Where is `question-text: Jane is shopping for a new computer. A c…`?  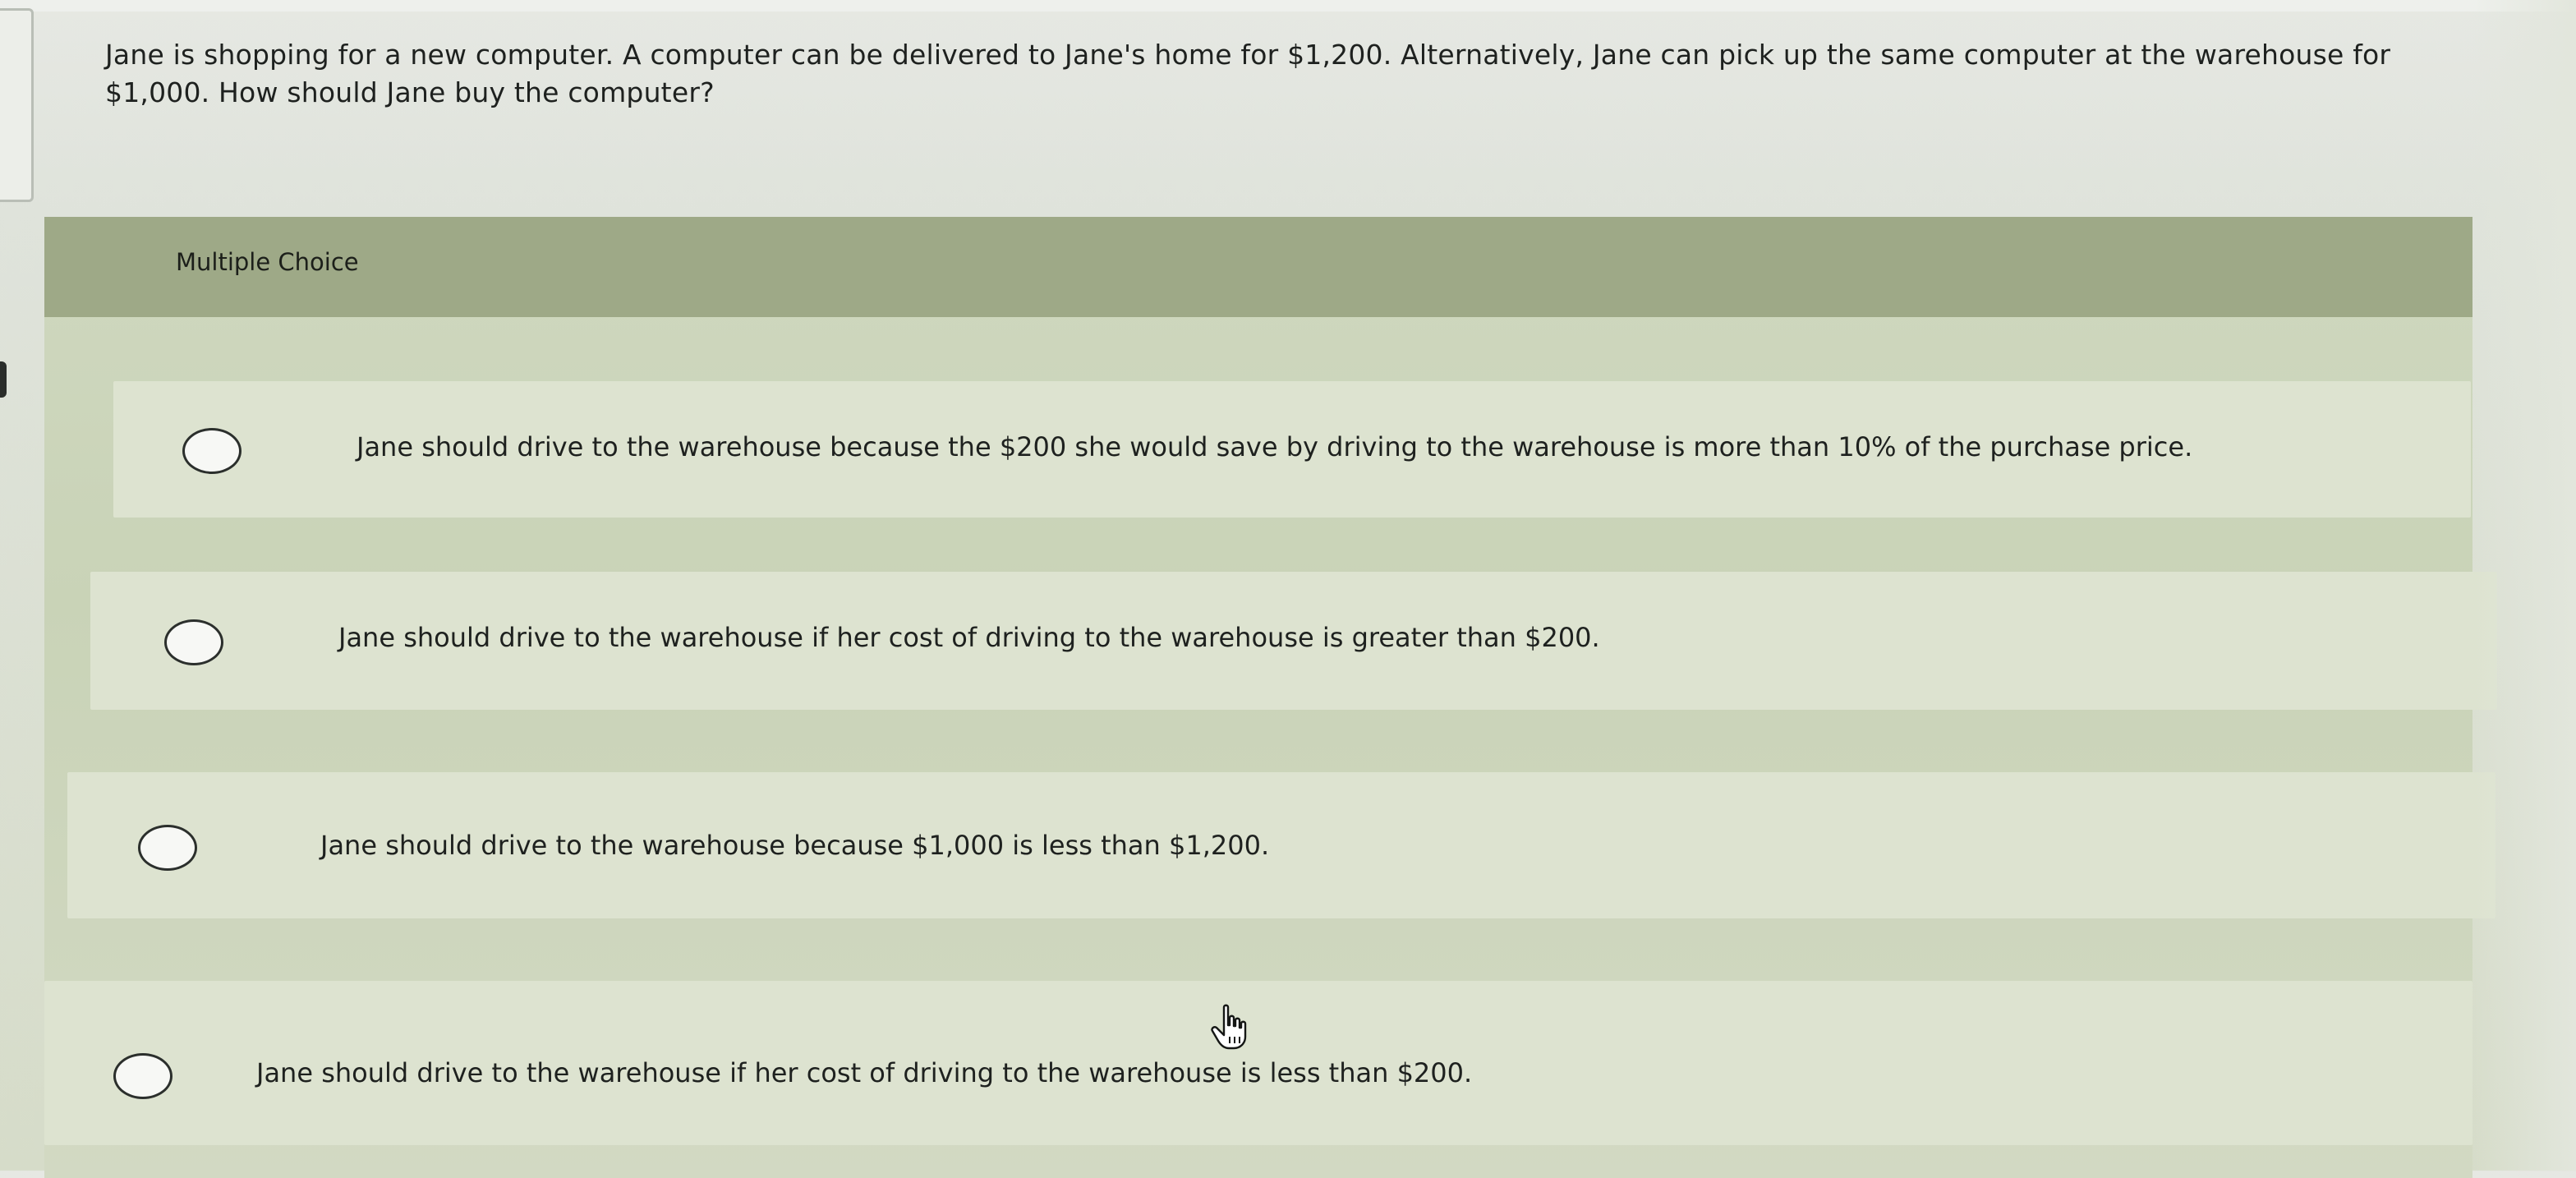 question-text: Jane is shopping for a new computer. A c… is located at coordinates (1248, 73).